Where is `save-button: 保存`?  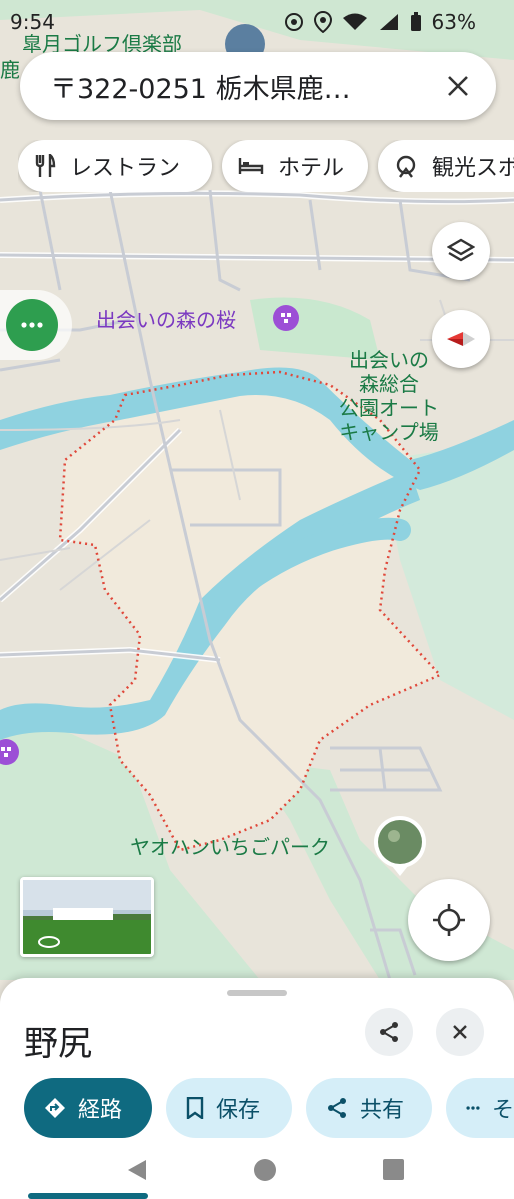 save-button: 保存 is located at coordinates (229, 1108).